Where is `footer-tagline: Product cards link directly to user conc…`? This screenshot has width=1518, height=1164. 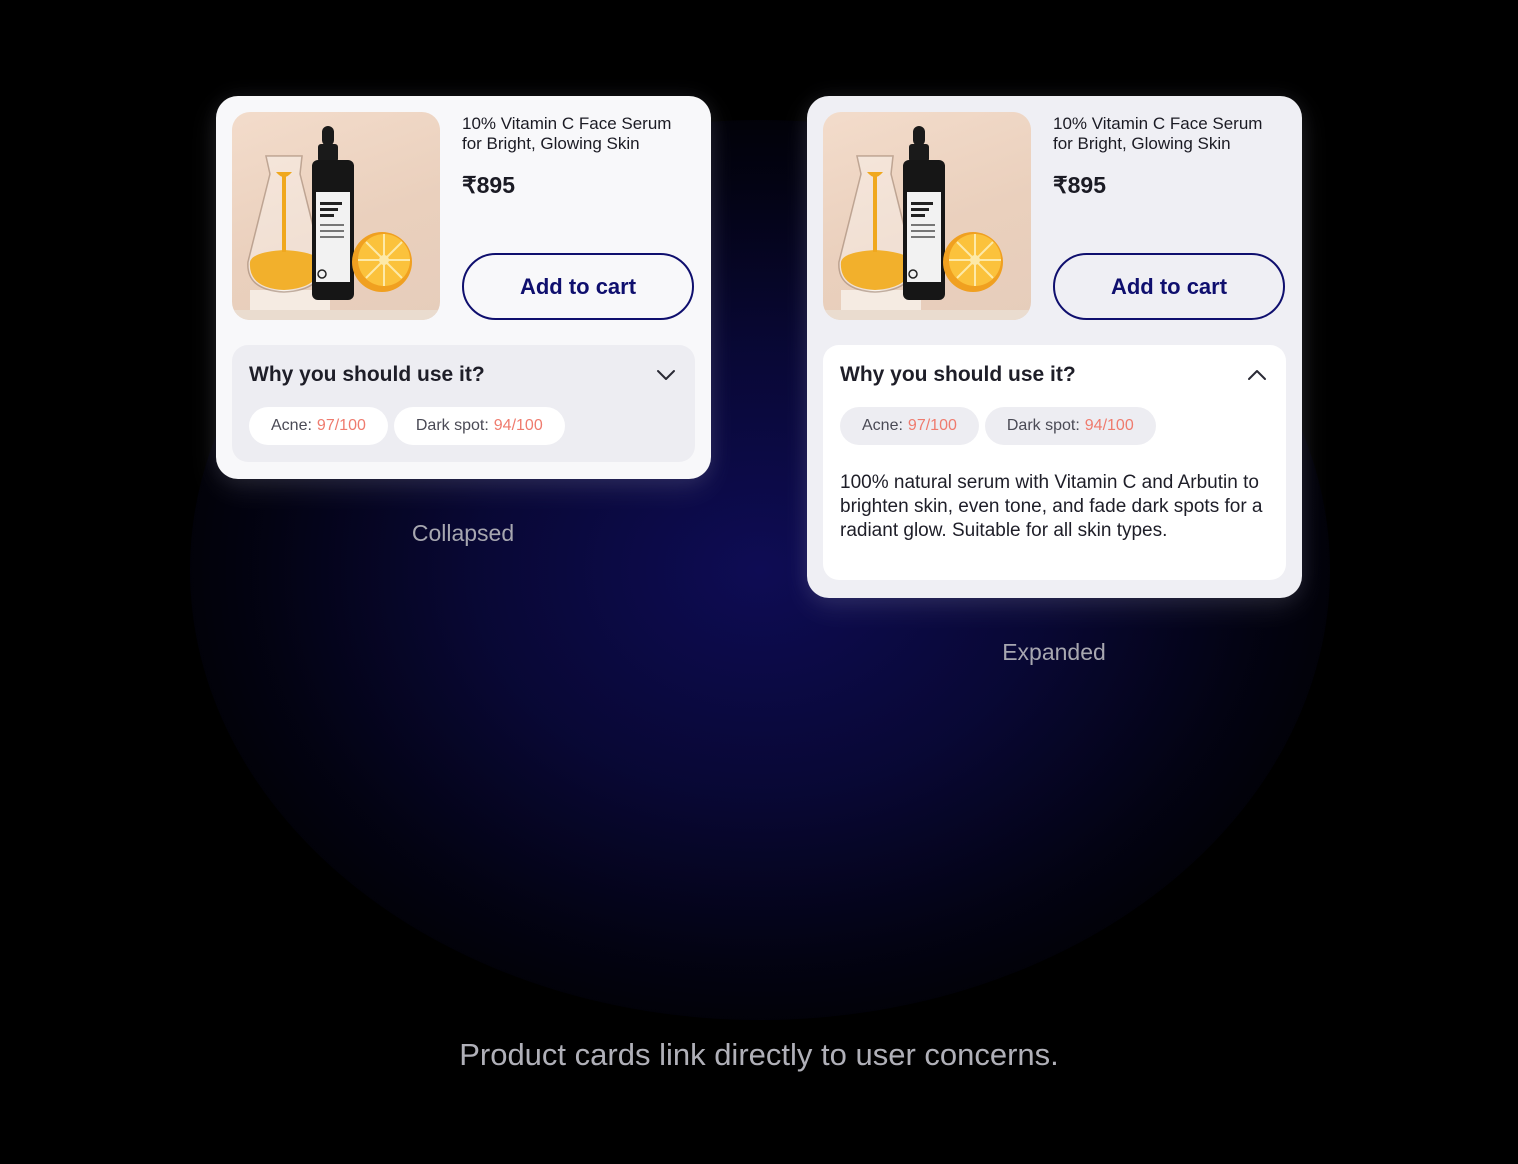 footer-tagline: Product cards link directly to user conc… is located at coordinates (759, 1054).